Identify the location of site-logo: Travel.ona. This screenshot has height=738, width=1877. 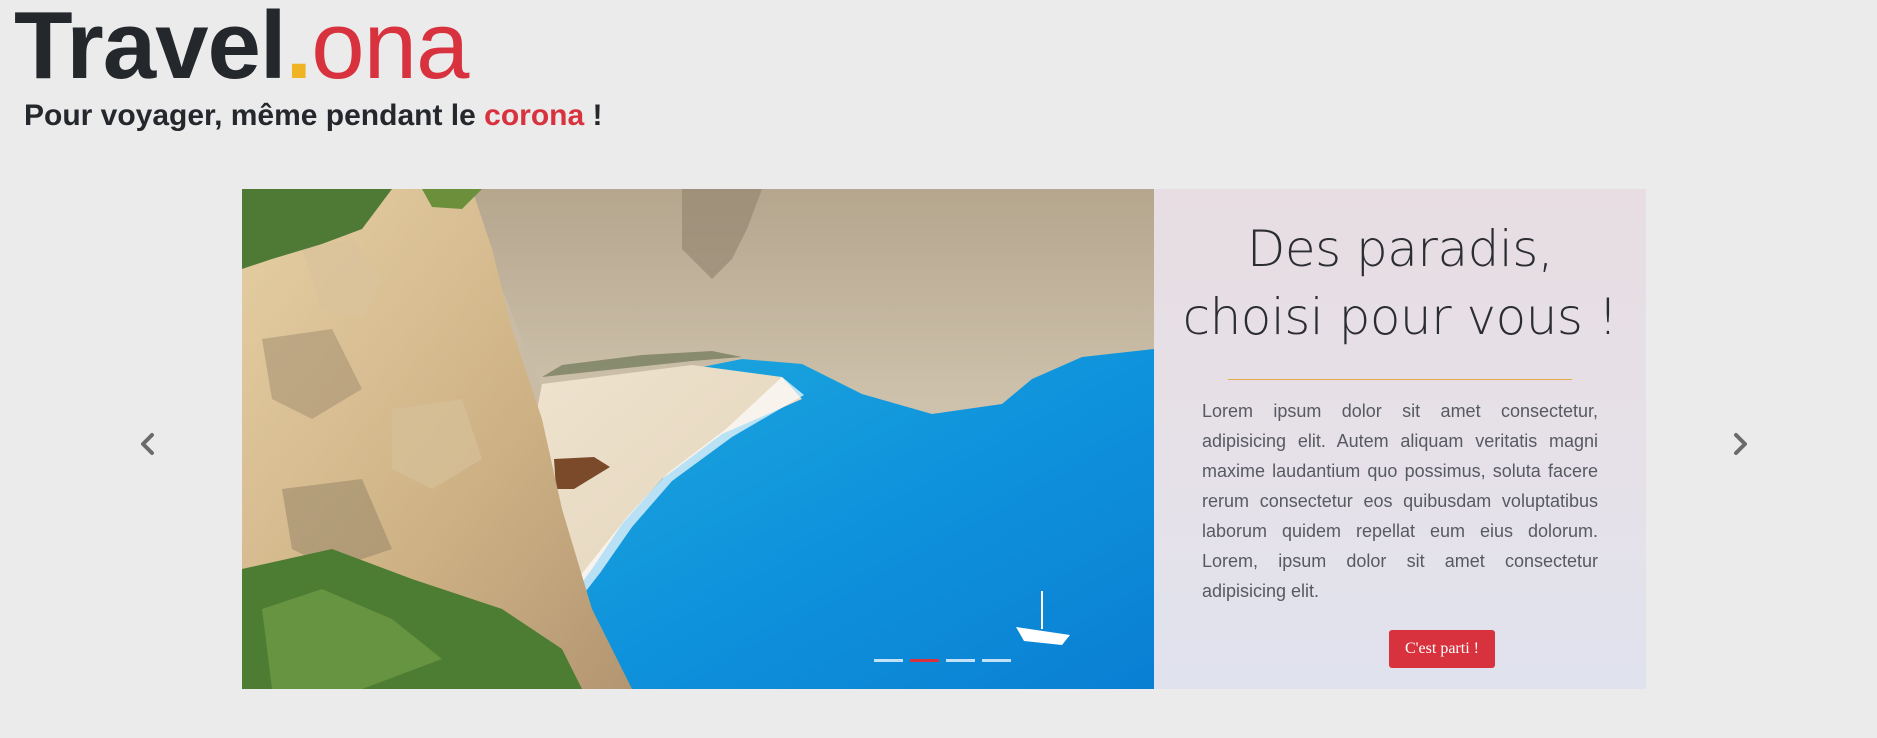
(241, 53).